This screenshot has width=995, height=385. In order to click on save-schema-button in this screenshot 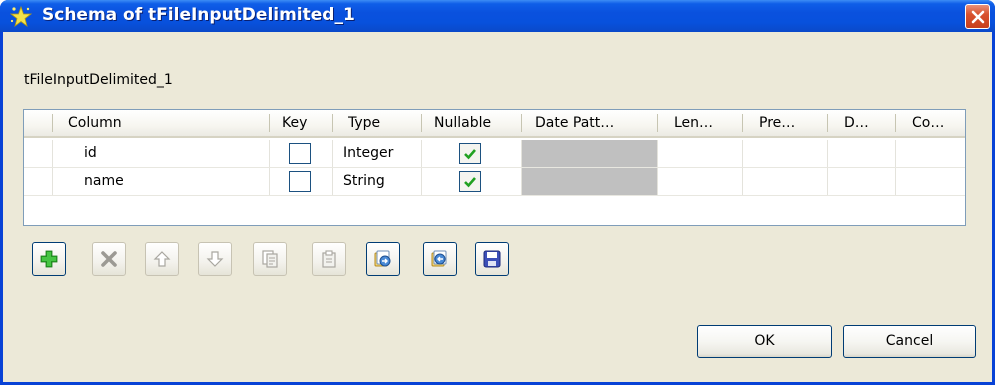, I will do `click(492, 259)`.